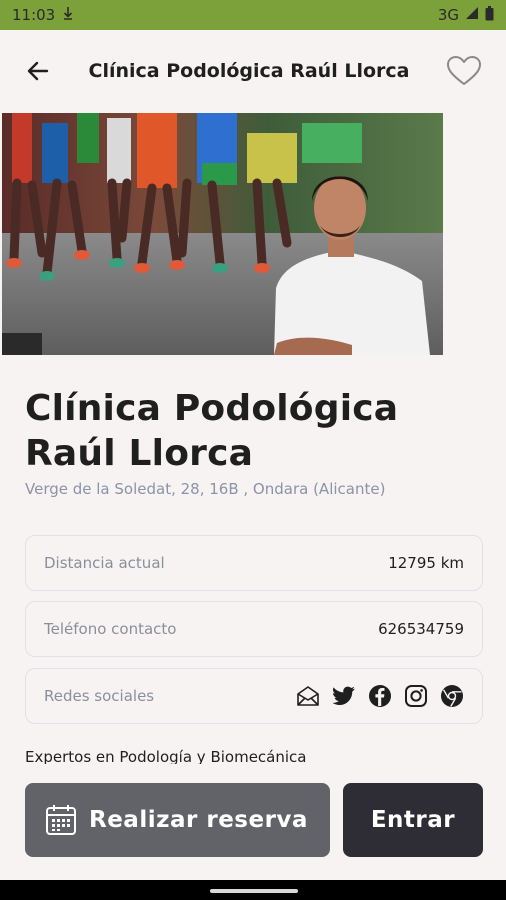 The image size is (506, 900). Describe the element at coordinates (38, 71) in the screenshot. I see `back-arrow-icon` at that location.